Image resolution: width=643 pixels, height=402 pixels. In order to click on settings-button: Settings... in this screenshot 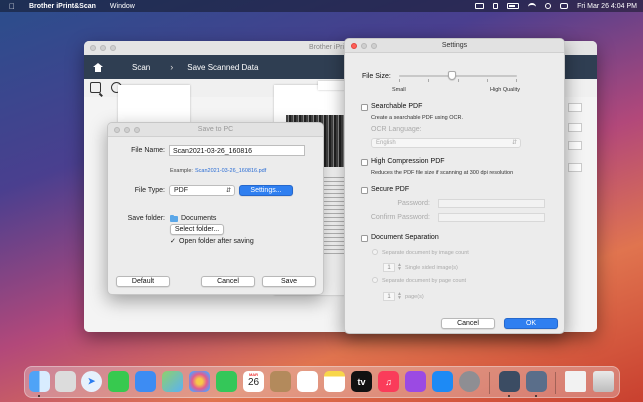, I will do `click(266, 190)`.